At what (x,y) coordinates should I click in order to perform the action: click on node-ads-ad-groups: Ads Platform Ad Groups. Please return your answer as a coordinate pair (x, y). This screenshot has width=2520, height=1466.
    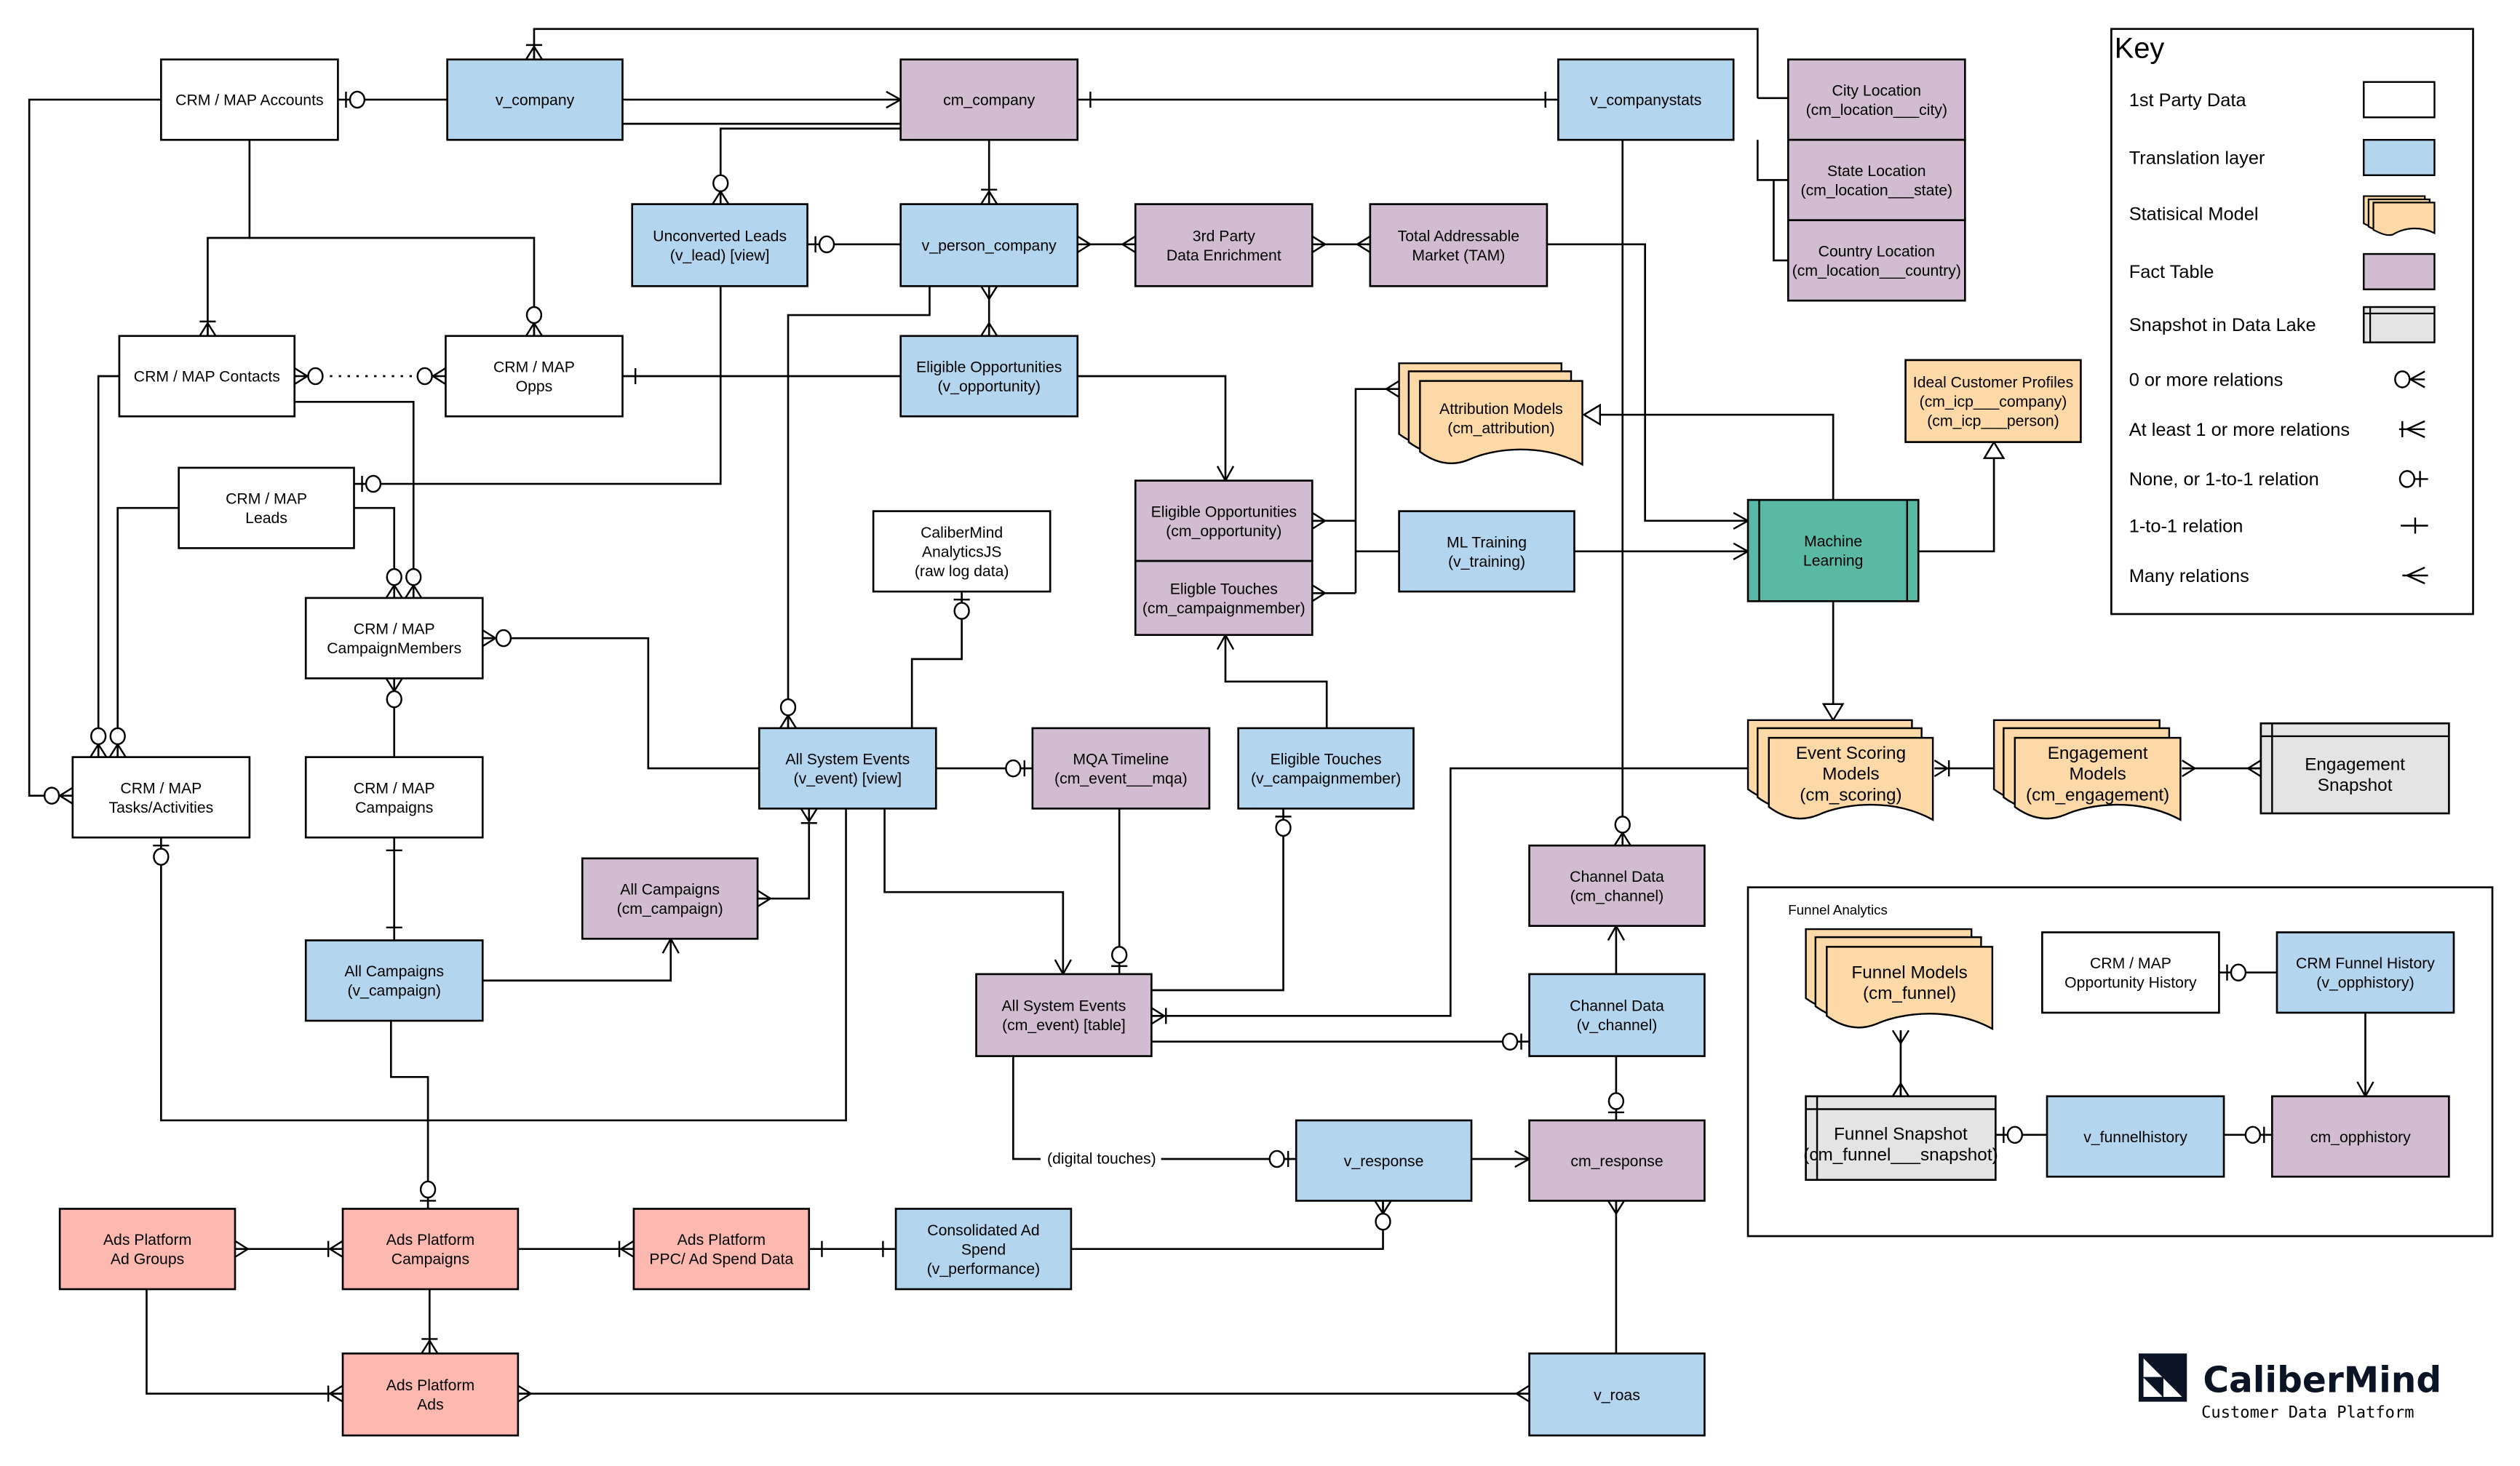
    Looking at the image, I should click on (147, 1249).